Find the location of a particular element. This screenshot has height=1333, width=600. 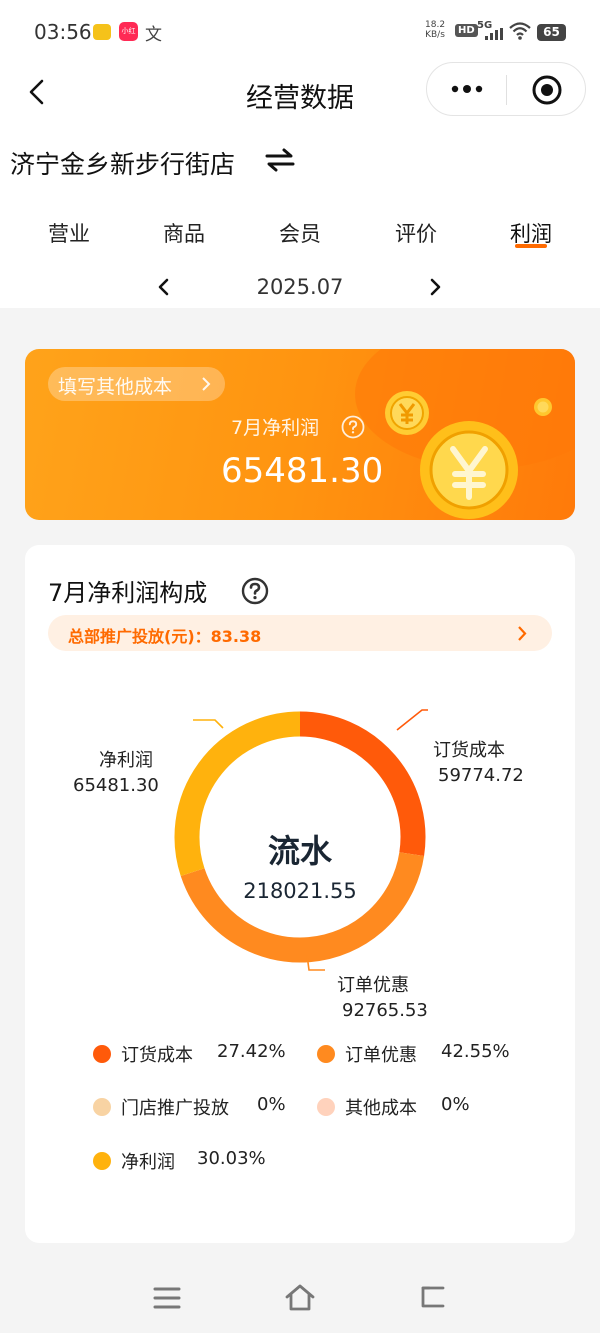

signal-icon is located at coordinates (495, 34).